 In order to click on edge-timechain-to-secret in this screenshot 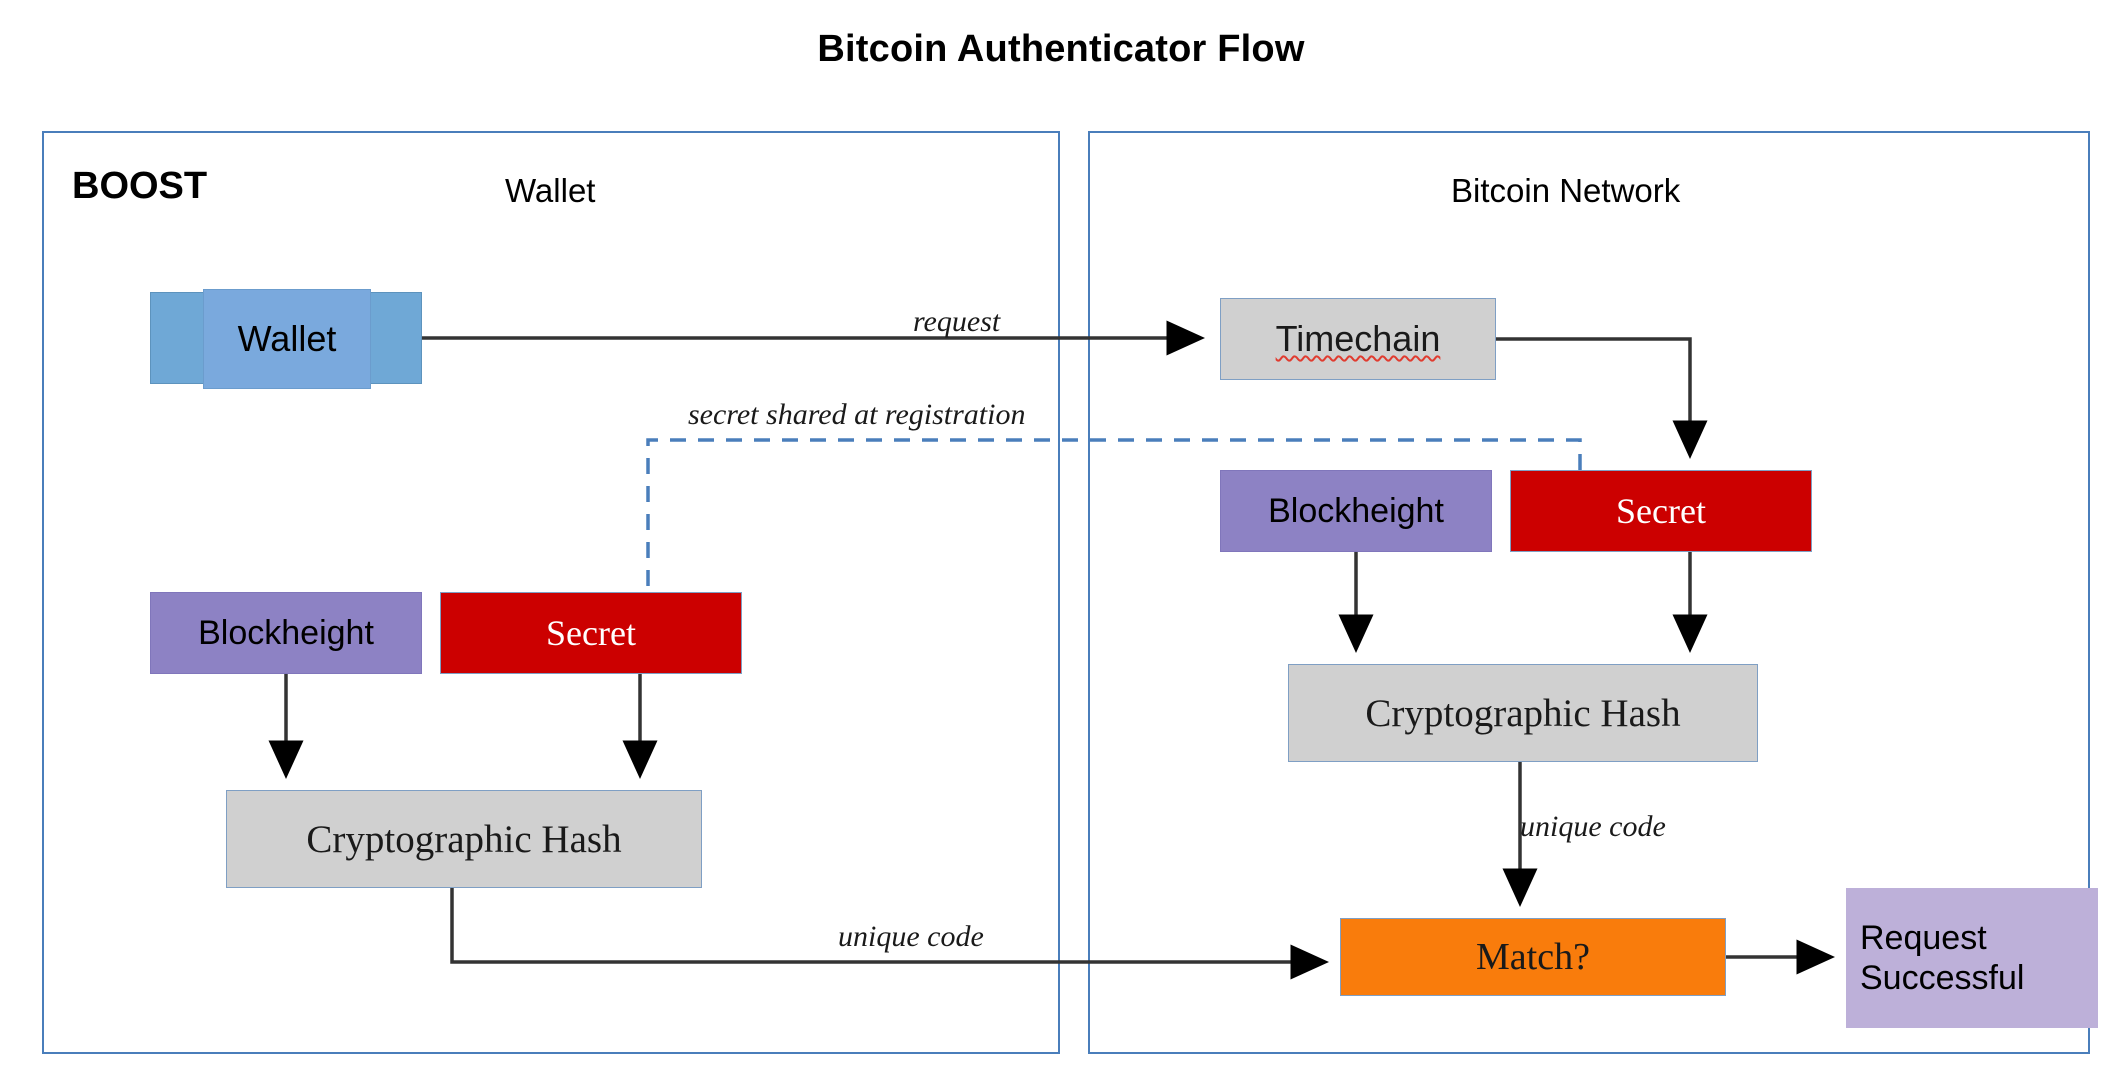, I will do `click(1602, 398)`.